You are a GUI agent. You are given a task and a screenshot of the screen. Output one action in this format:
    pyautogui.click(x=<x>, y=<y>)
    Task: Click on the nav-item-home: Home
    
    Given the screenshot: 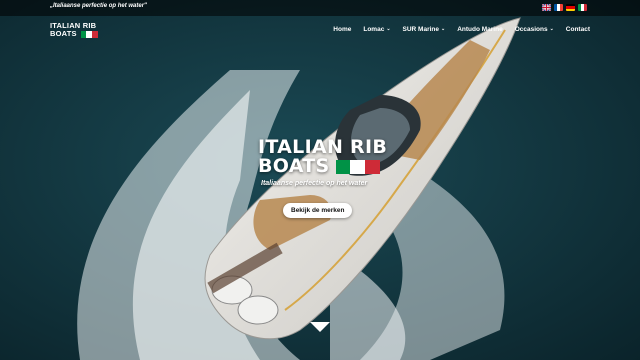 What is the action you would take?
    pyautogui.click(x=342, y=29)
    